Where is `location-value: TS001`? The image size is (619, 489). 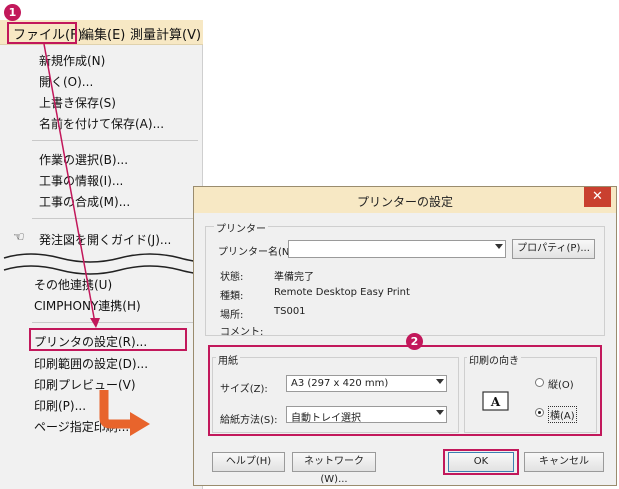 location-value: TS001 is located at coordinates (290, 311).